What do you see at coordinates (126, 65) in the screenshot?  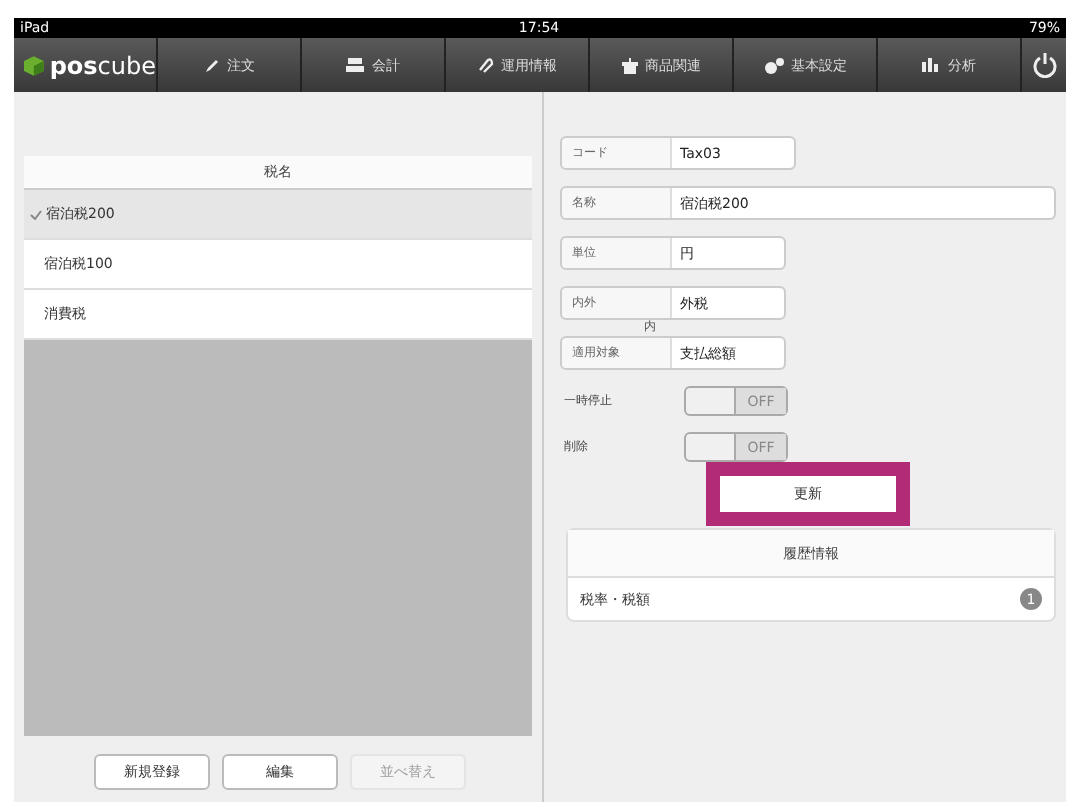 I see `logo-text: cube` at bounding box center [126, 65].